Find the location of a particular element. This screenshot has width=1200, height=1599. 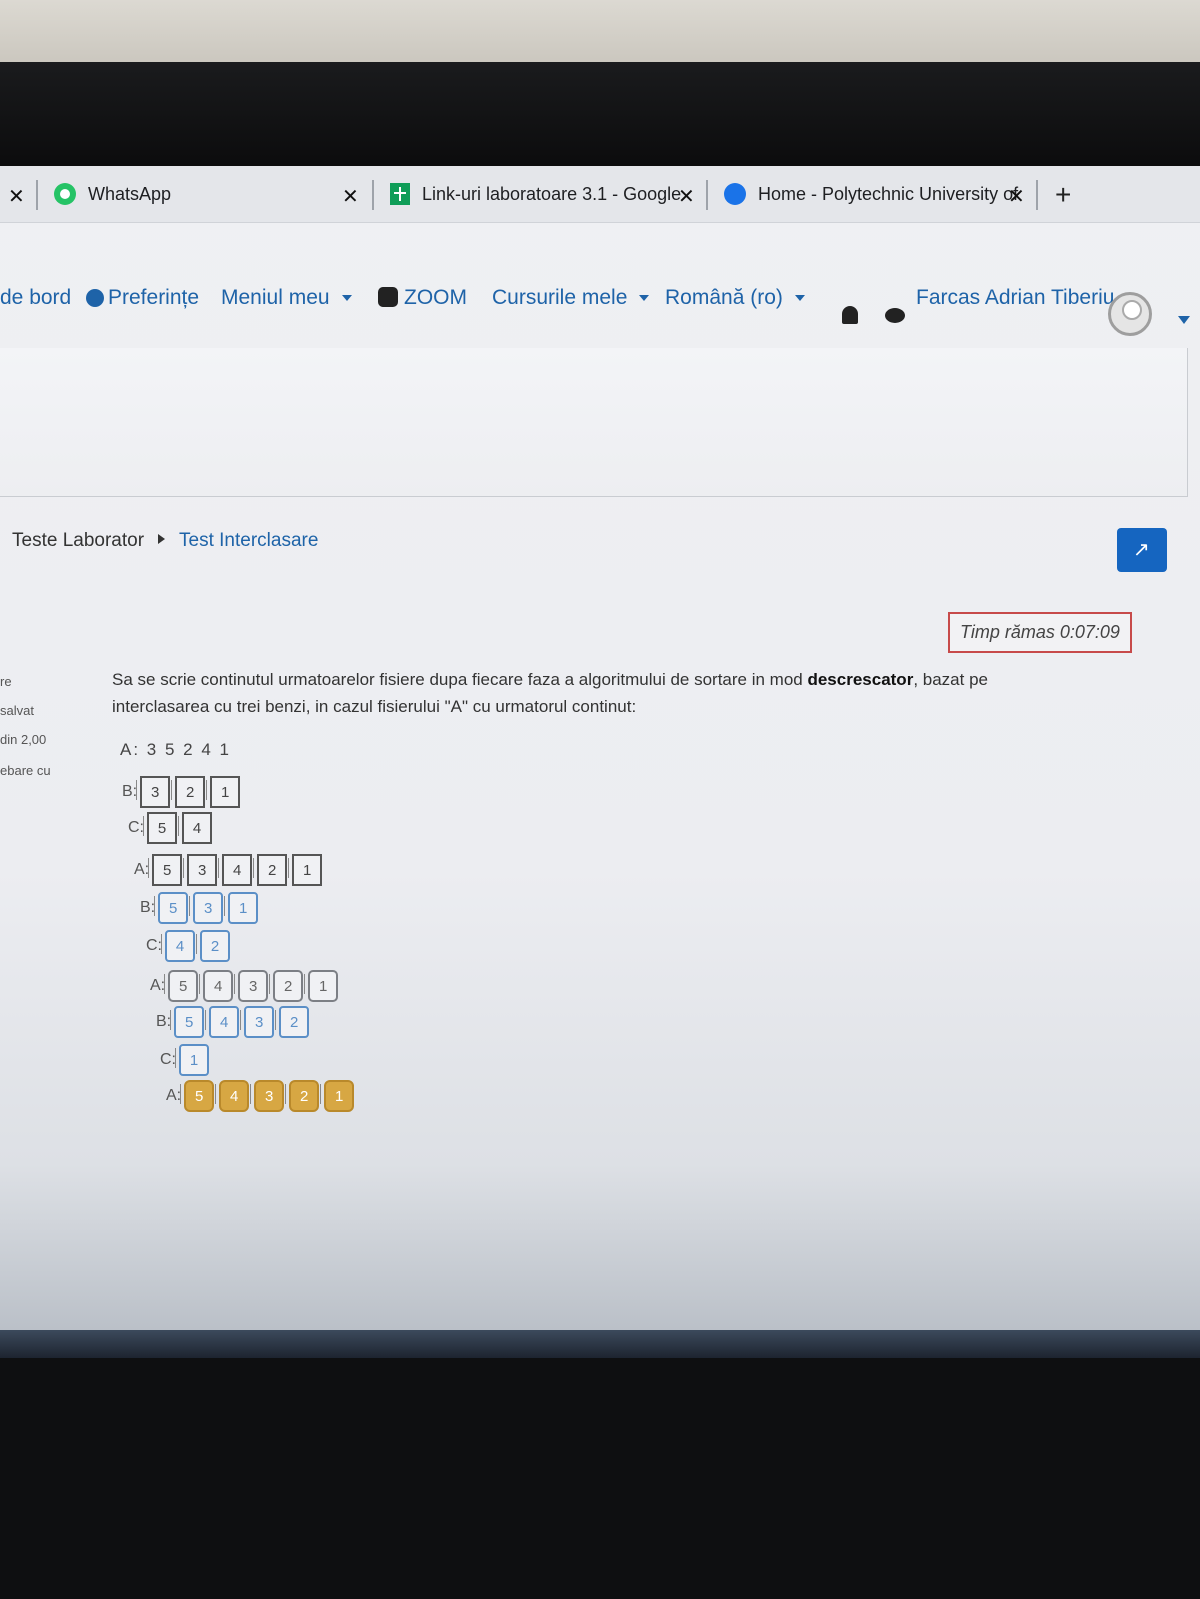

nav-language: Română (ro) is located at coordinates (735, 298).